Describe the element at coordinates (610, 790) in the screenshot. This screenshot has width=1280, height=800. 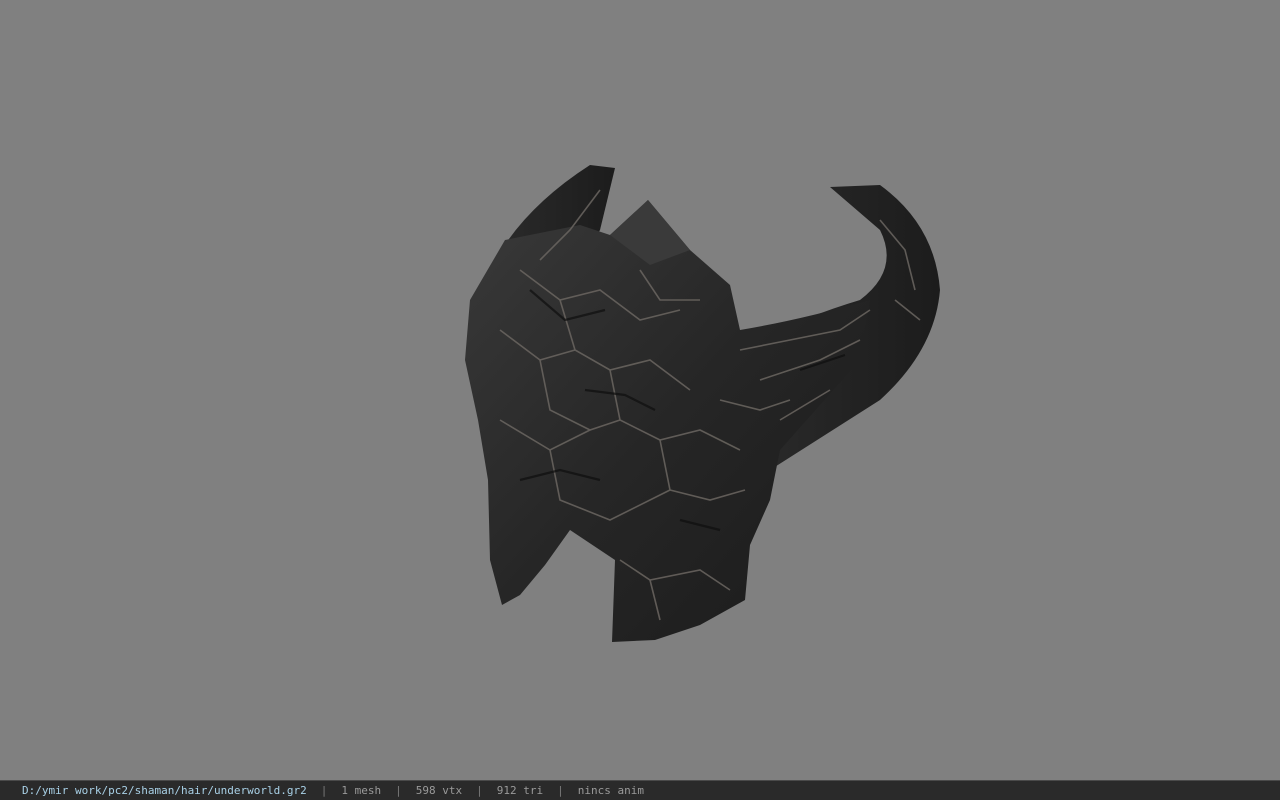
I see `animation-status-text: nincs anim` at that location.